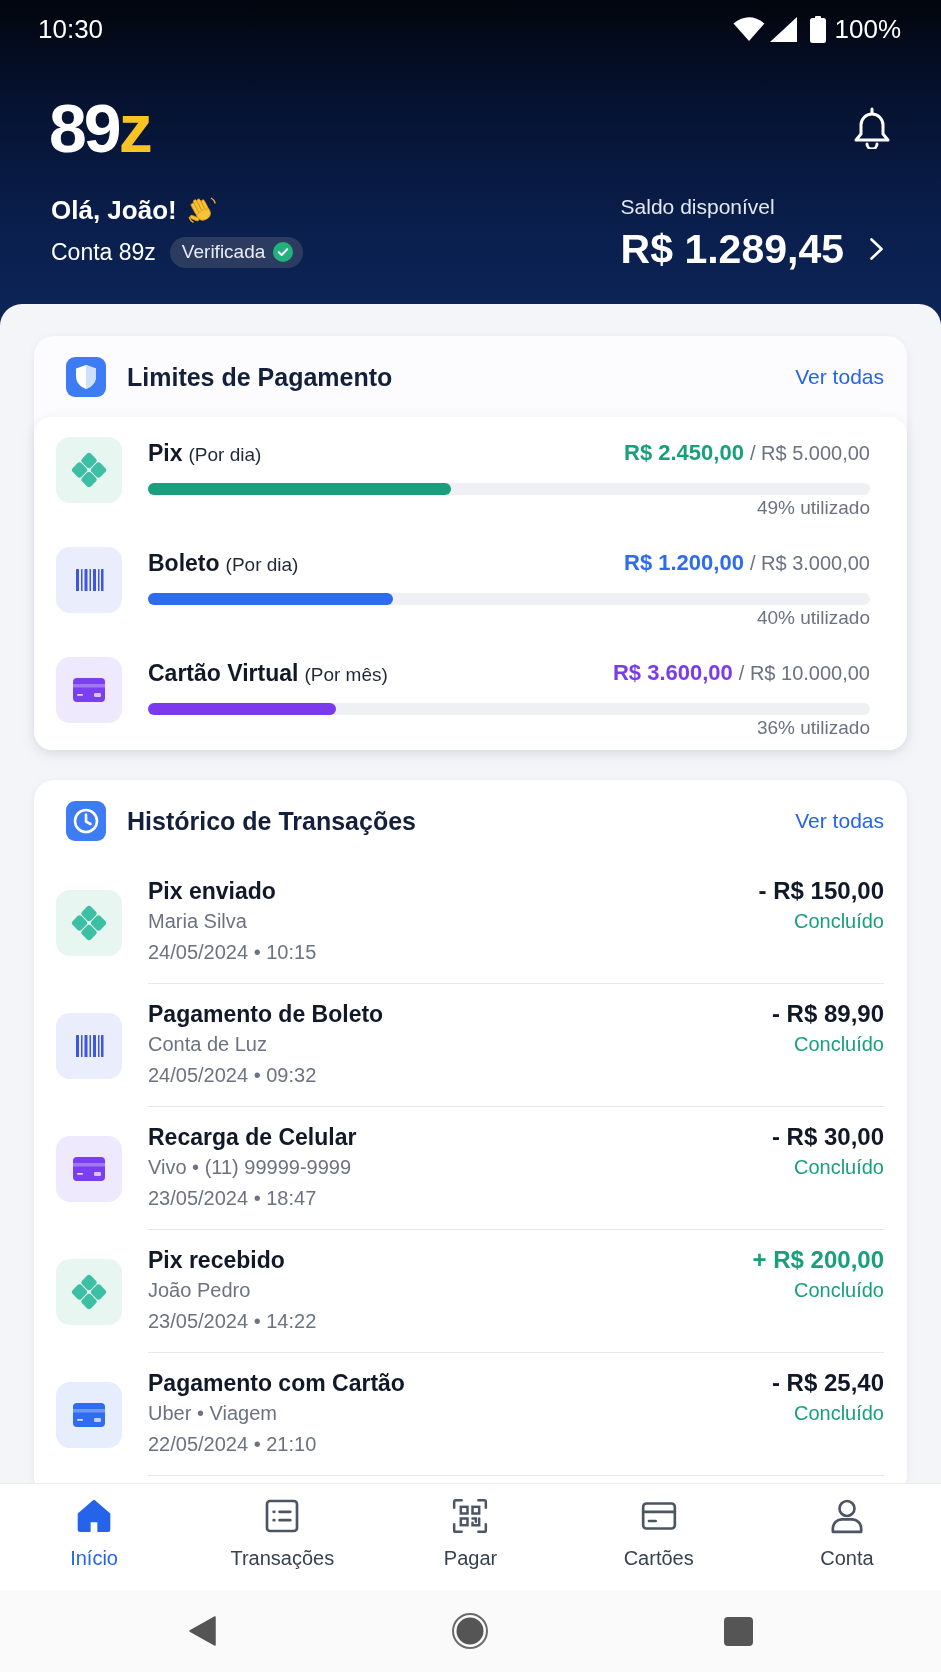 This screenshot has height=1672, width=941. What do you see at coordinates (232, 1075) in the screenshot?
I see `transaction-date: 24/05/2024 • 09:32` at bounding box center [232, 1075].